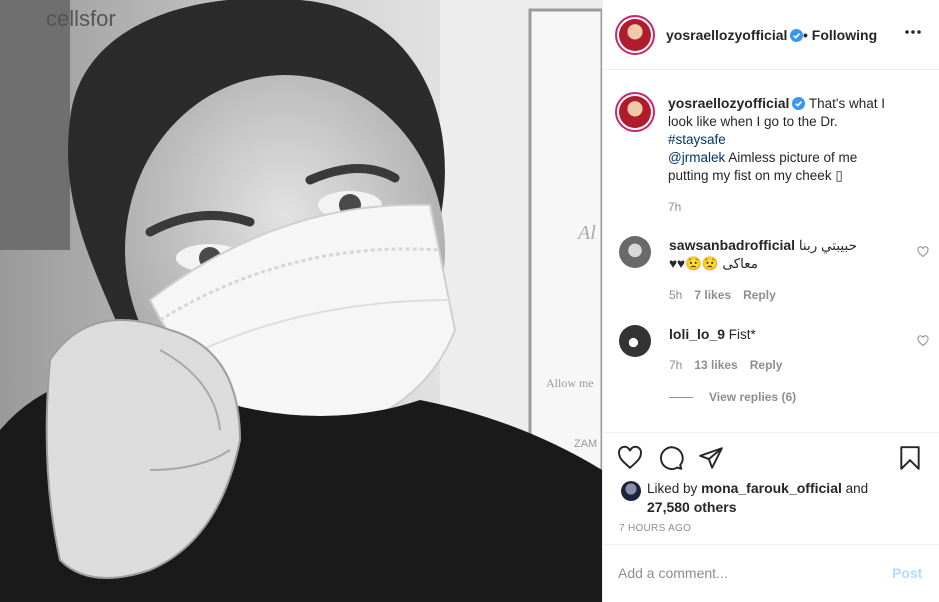  Describe the element at coordinates (674, 207) in the screenshot. I see `caption-time: 7h` at that location.